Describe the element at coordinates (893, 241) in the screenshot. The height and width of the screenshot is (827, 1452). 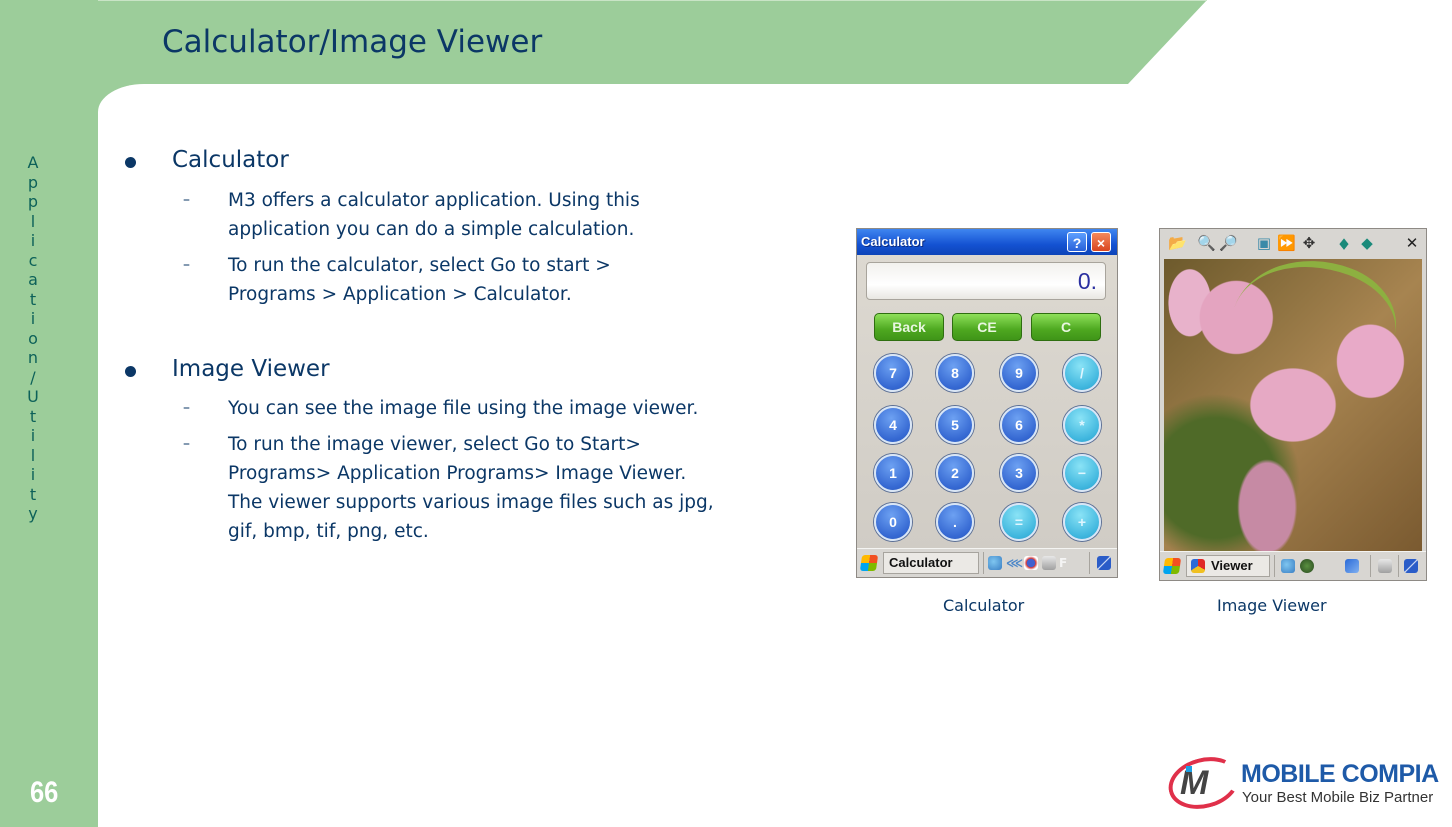
I see `calculator-window-title: Calculator` at that location.